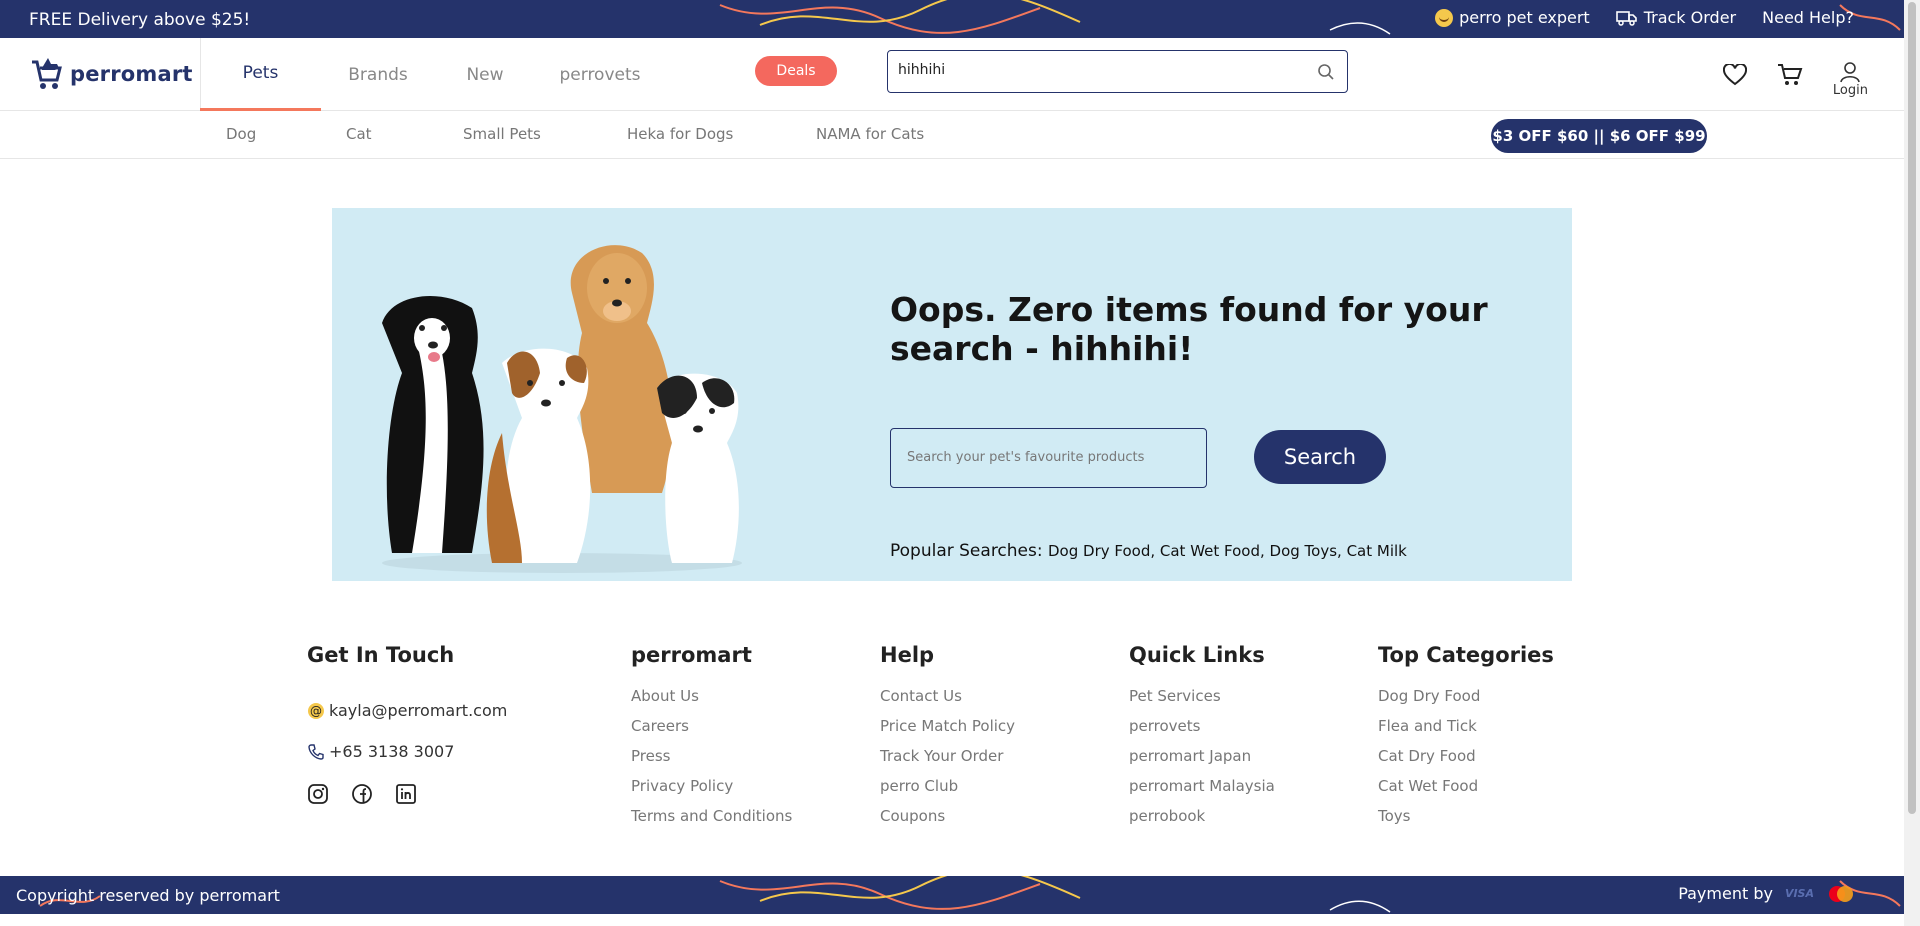 The width and height of the screenshot is (1920, 926). I want to click on contact-phone-row: +65 3138 3007, so click(407, 751).